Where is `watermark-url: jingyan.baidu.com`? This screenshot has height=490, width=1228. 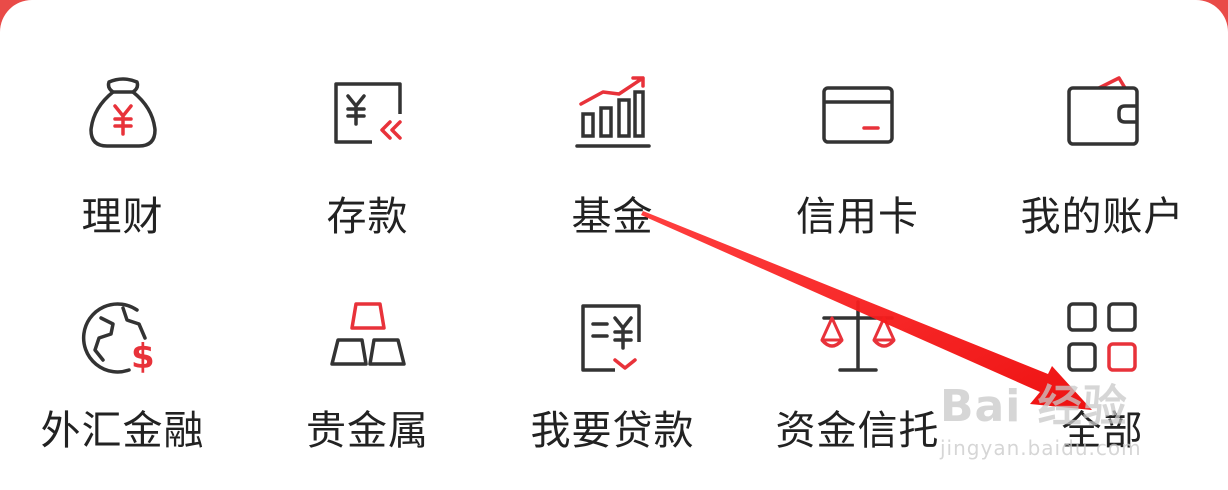 watermark-url: jingyan.baidu.com is located at coordinates (1041, 448).